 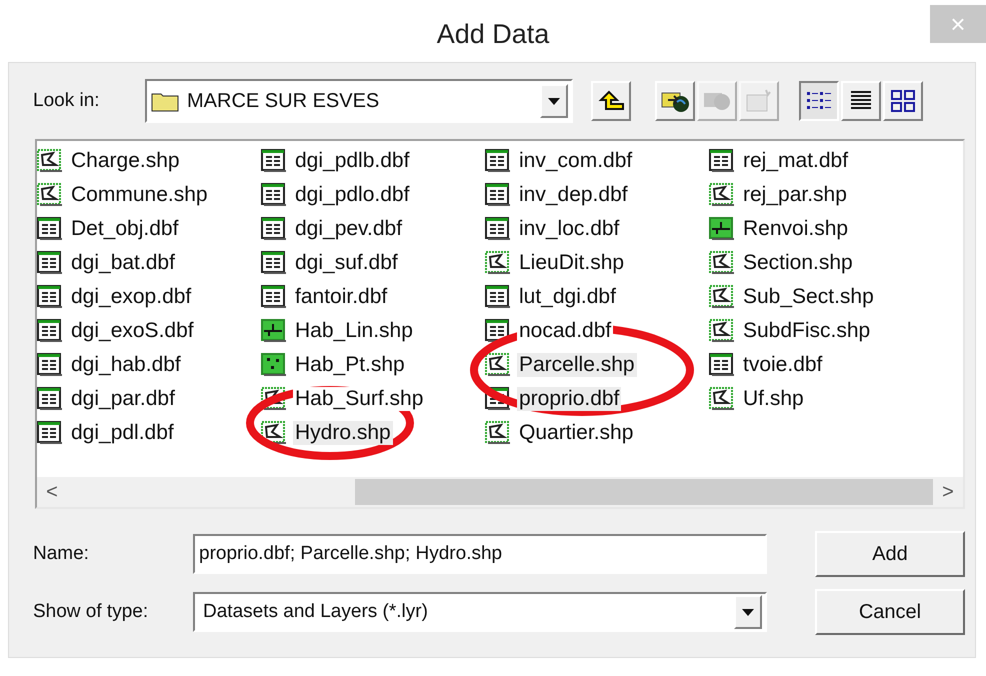 I want to click on details-view-icon, so click(x=861, y=101).